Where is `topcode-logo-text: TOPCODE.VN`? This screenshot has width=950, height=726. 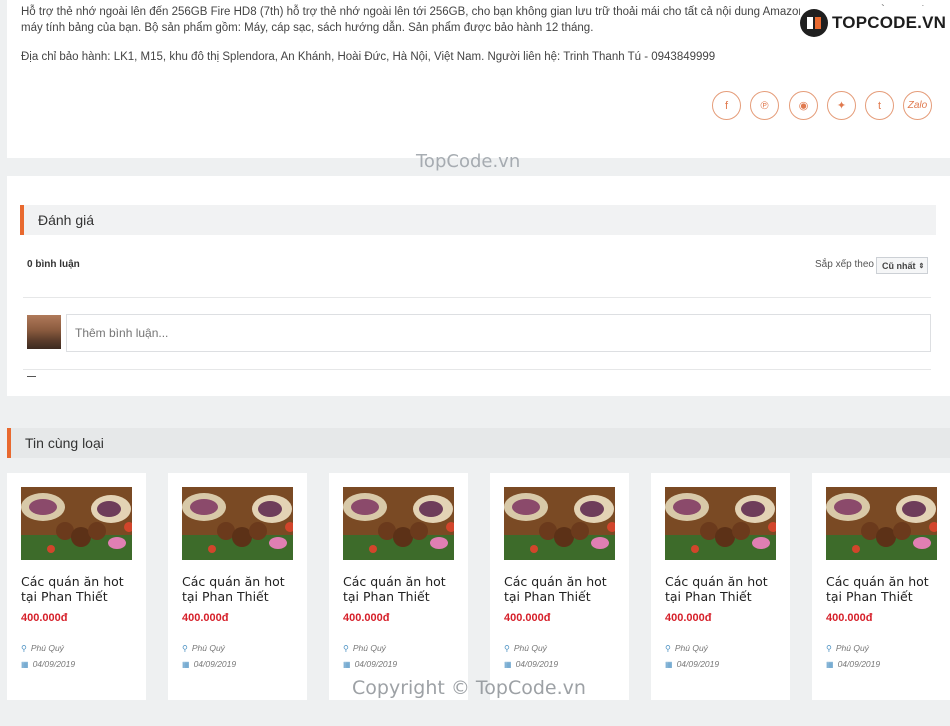
topcode-logo-text: TOPCODE.VN is located at coordinates (889, 22).